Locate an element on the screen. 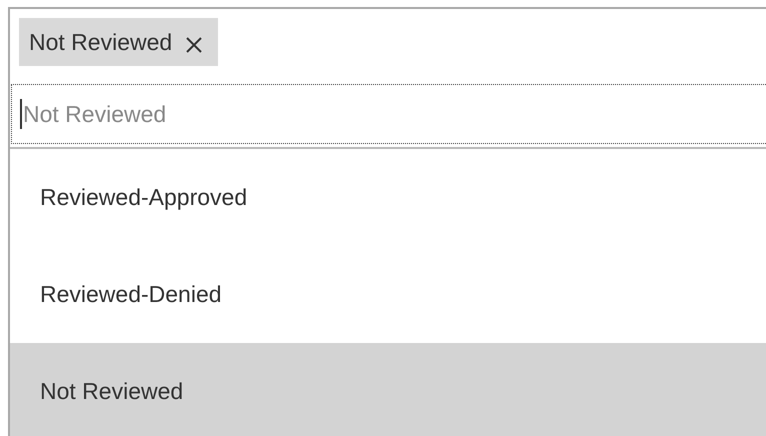 The width and height of the screenshot is (766, 436). remove-tag-button is located at coordinates (194, 45).